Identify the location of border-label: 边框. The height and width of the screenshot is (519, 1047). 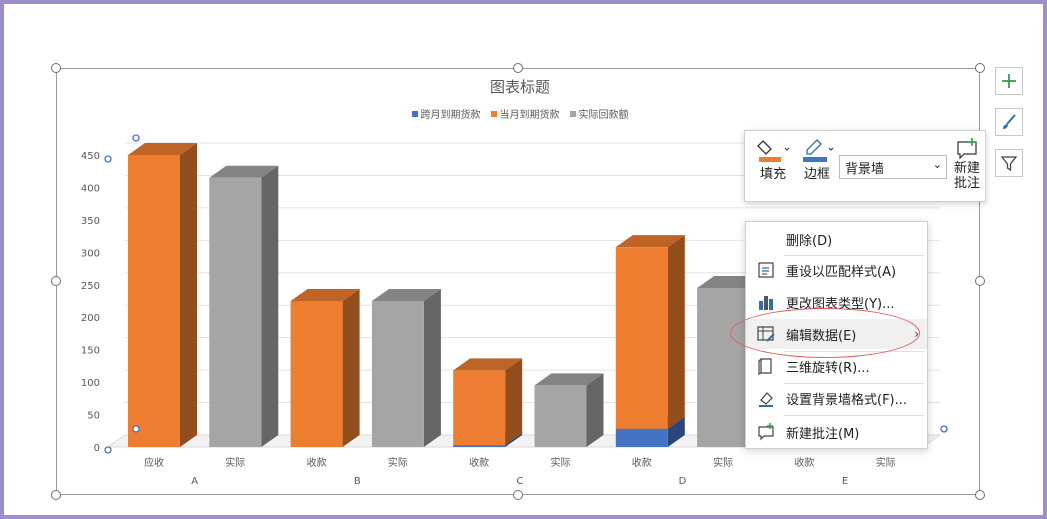
(816, 174).